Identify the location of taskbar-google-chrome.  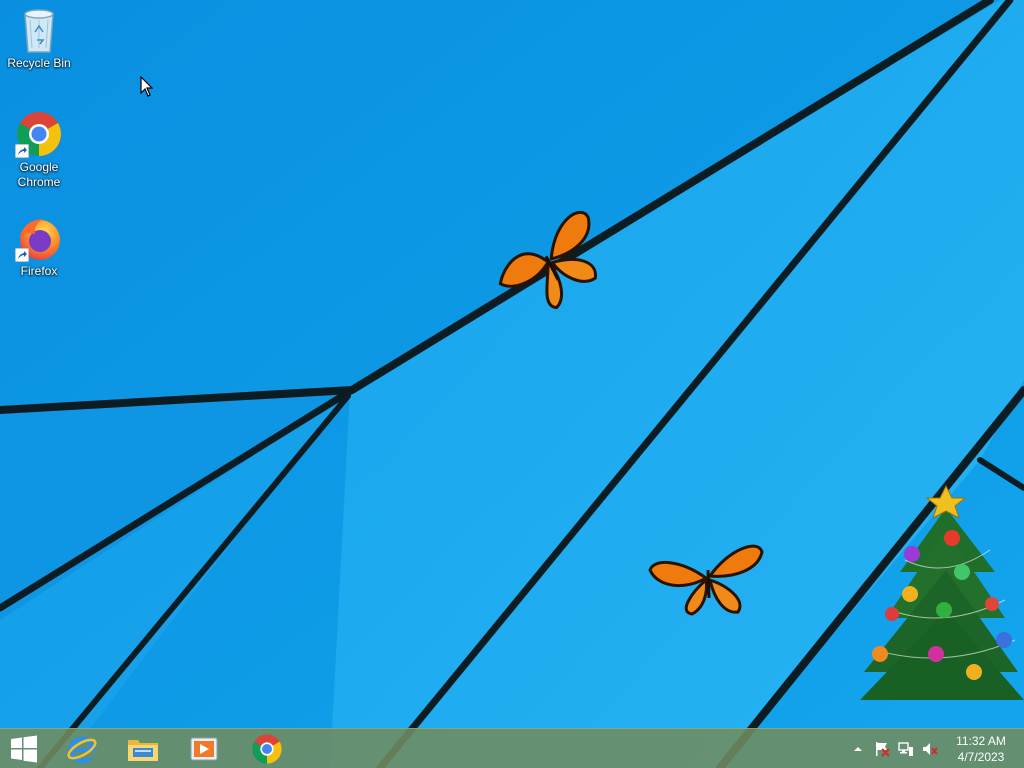
(267, 748).